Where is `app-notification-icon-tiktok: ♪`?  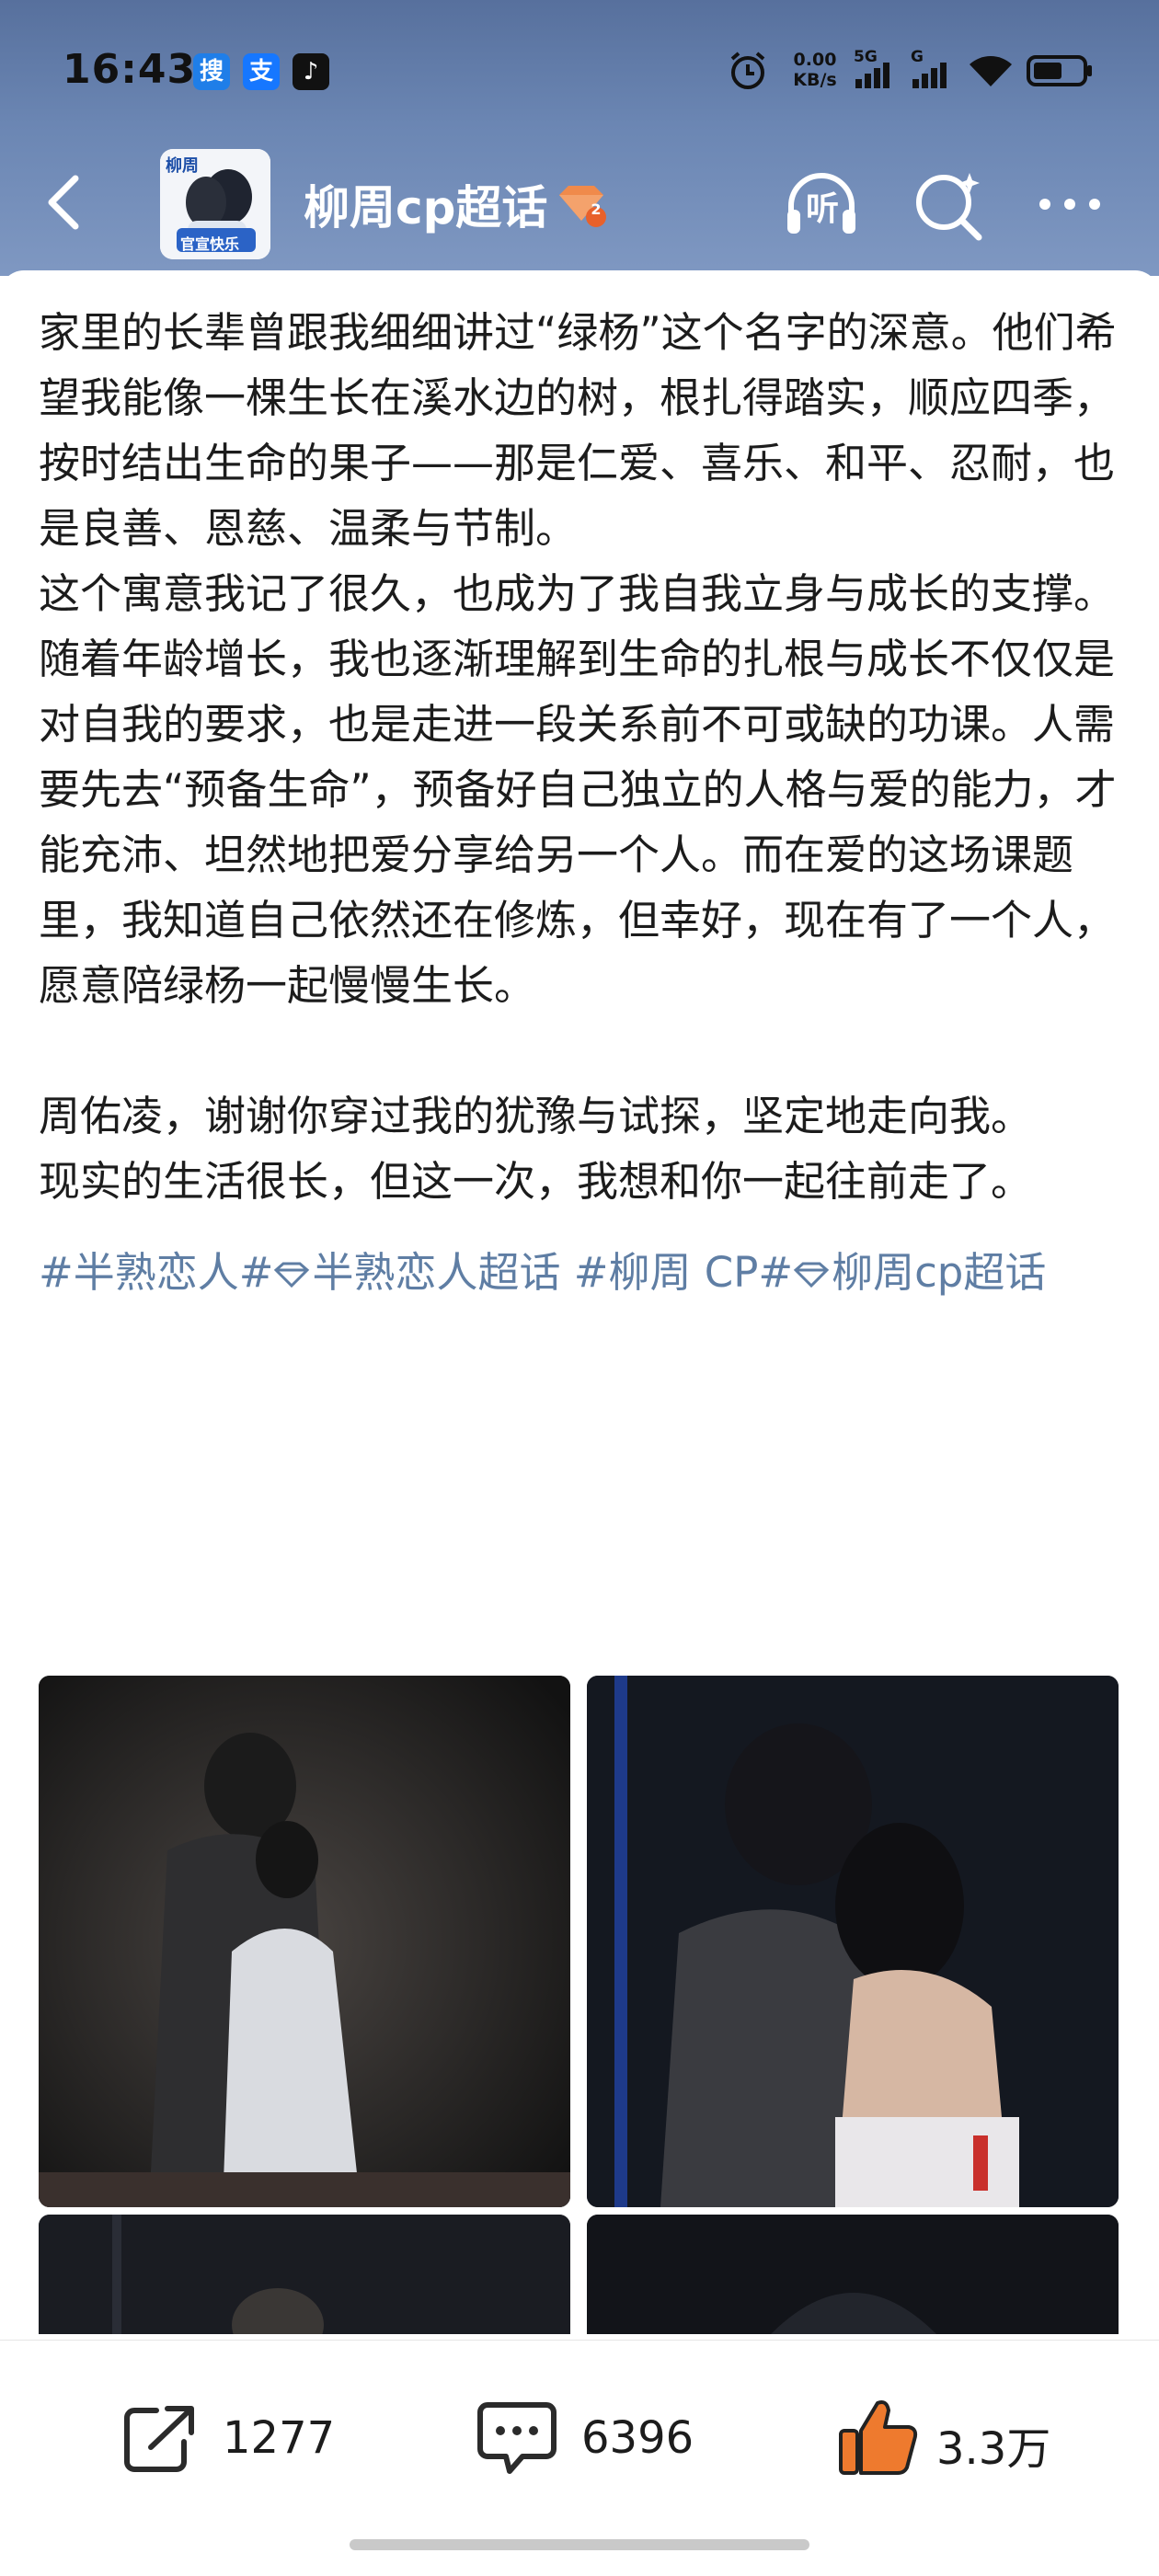 app-notification-icon-tiktok: ♪ is located at coordinates (311, 71).